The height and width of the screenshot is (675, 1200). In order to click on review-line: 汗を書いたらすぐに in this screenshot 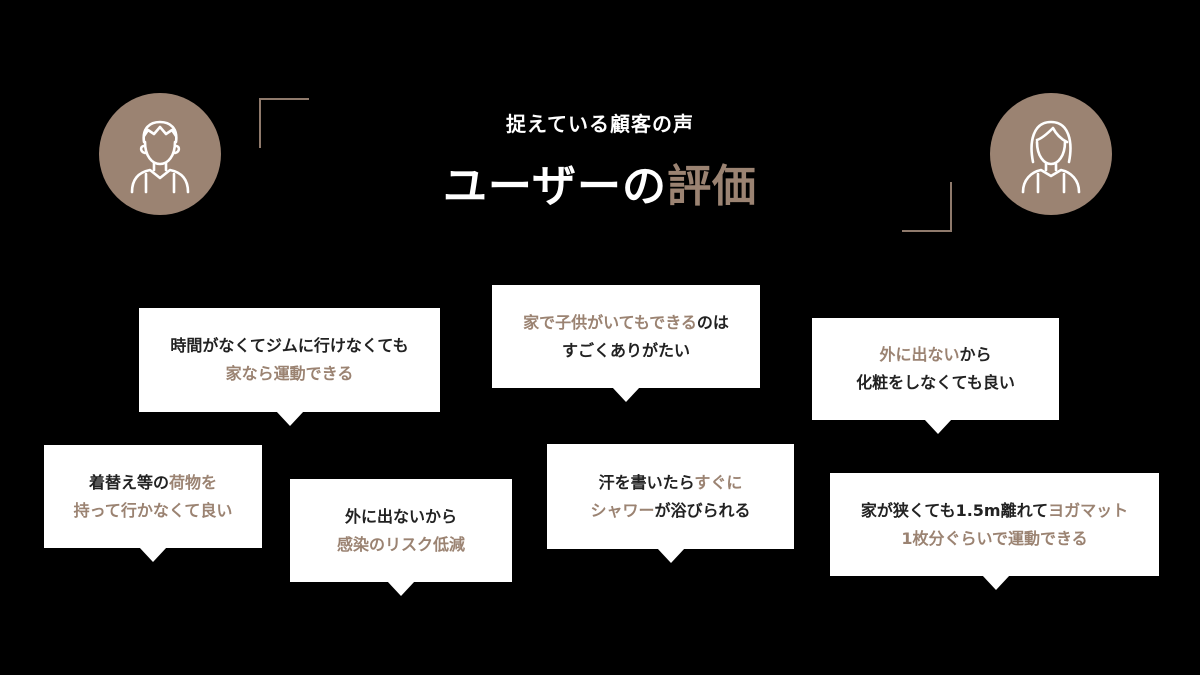, I will do `click(671, 483)`.